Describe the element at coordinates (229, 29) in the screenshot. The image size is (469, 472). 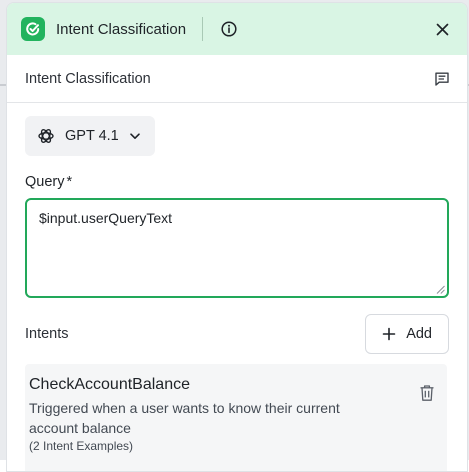
I see `info-icon` at that location.